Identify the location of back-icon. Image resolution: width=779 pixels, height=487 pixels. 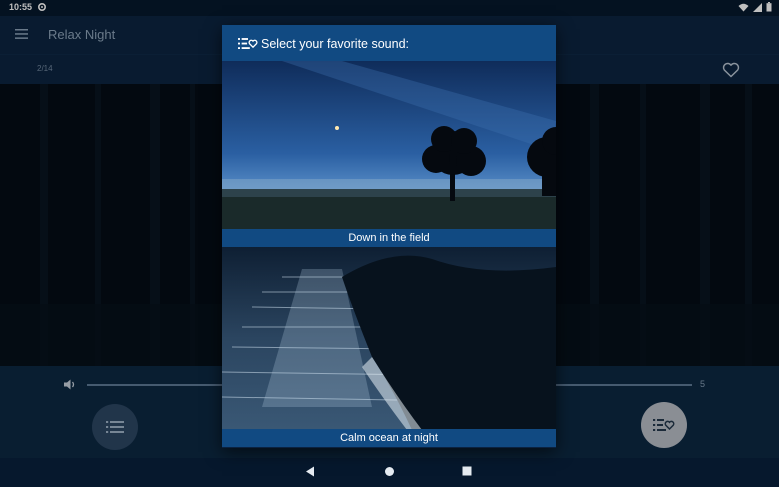
(310, 471).